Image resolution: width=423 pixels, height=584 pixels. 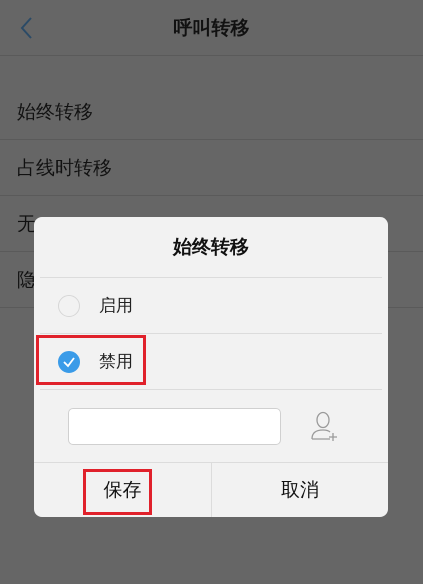 What do you see at coordinates (212, 28) in the screenshot?
I see `page-title: 呼叫转移` at bounding box center [212, 28].